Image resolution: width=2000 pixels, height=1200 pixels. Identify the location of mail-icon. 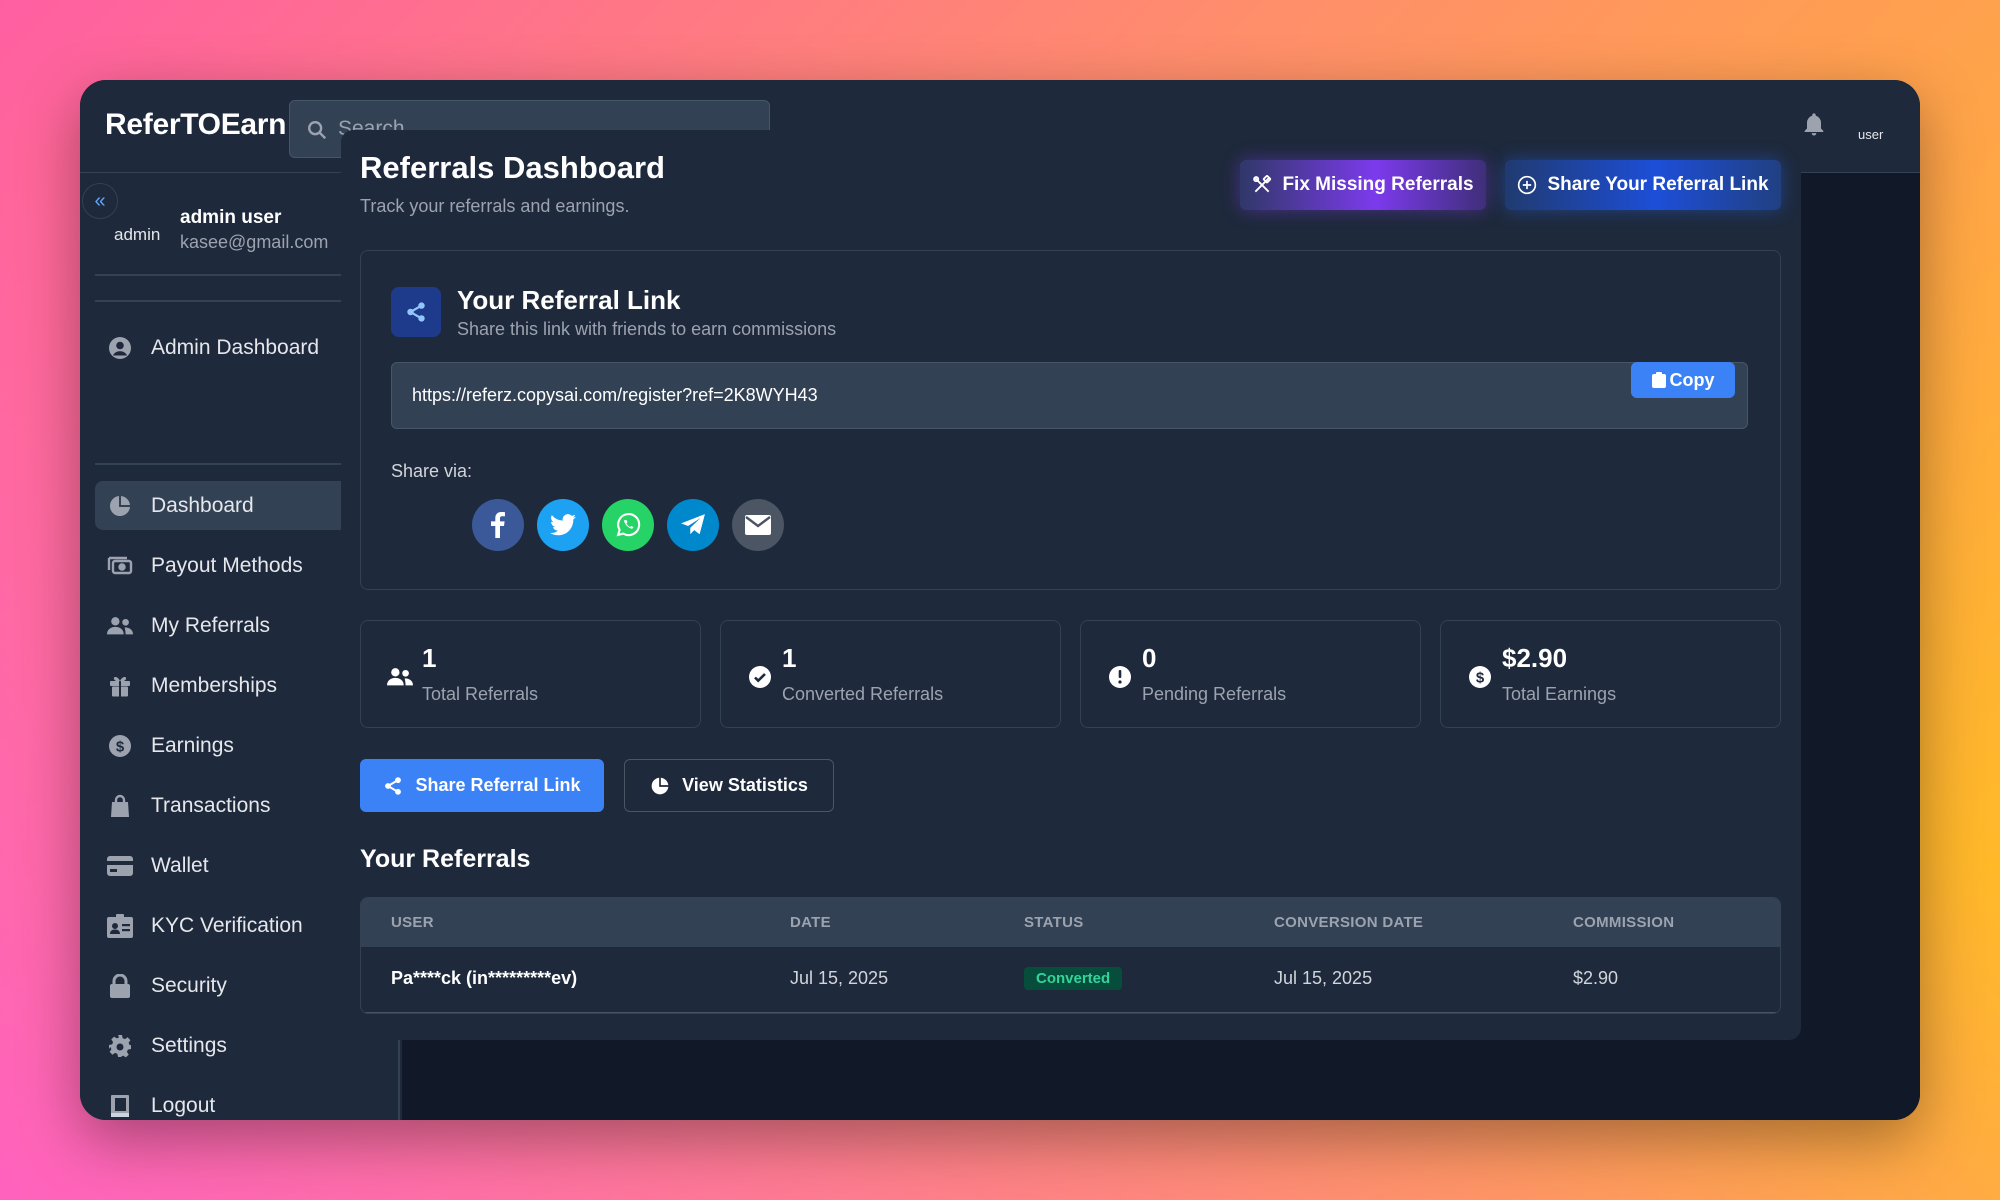
(758, 525).